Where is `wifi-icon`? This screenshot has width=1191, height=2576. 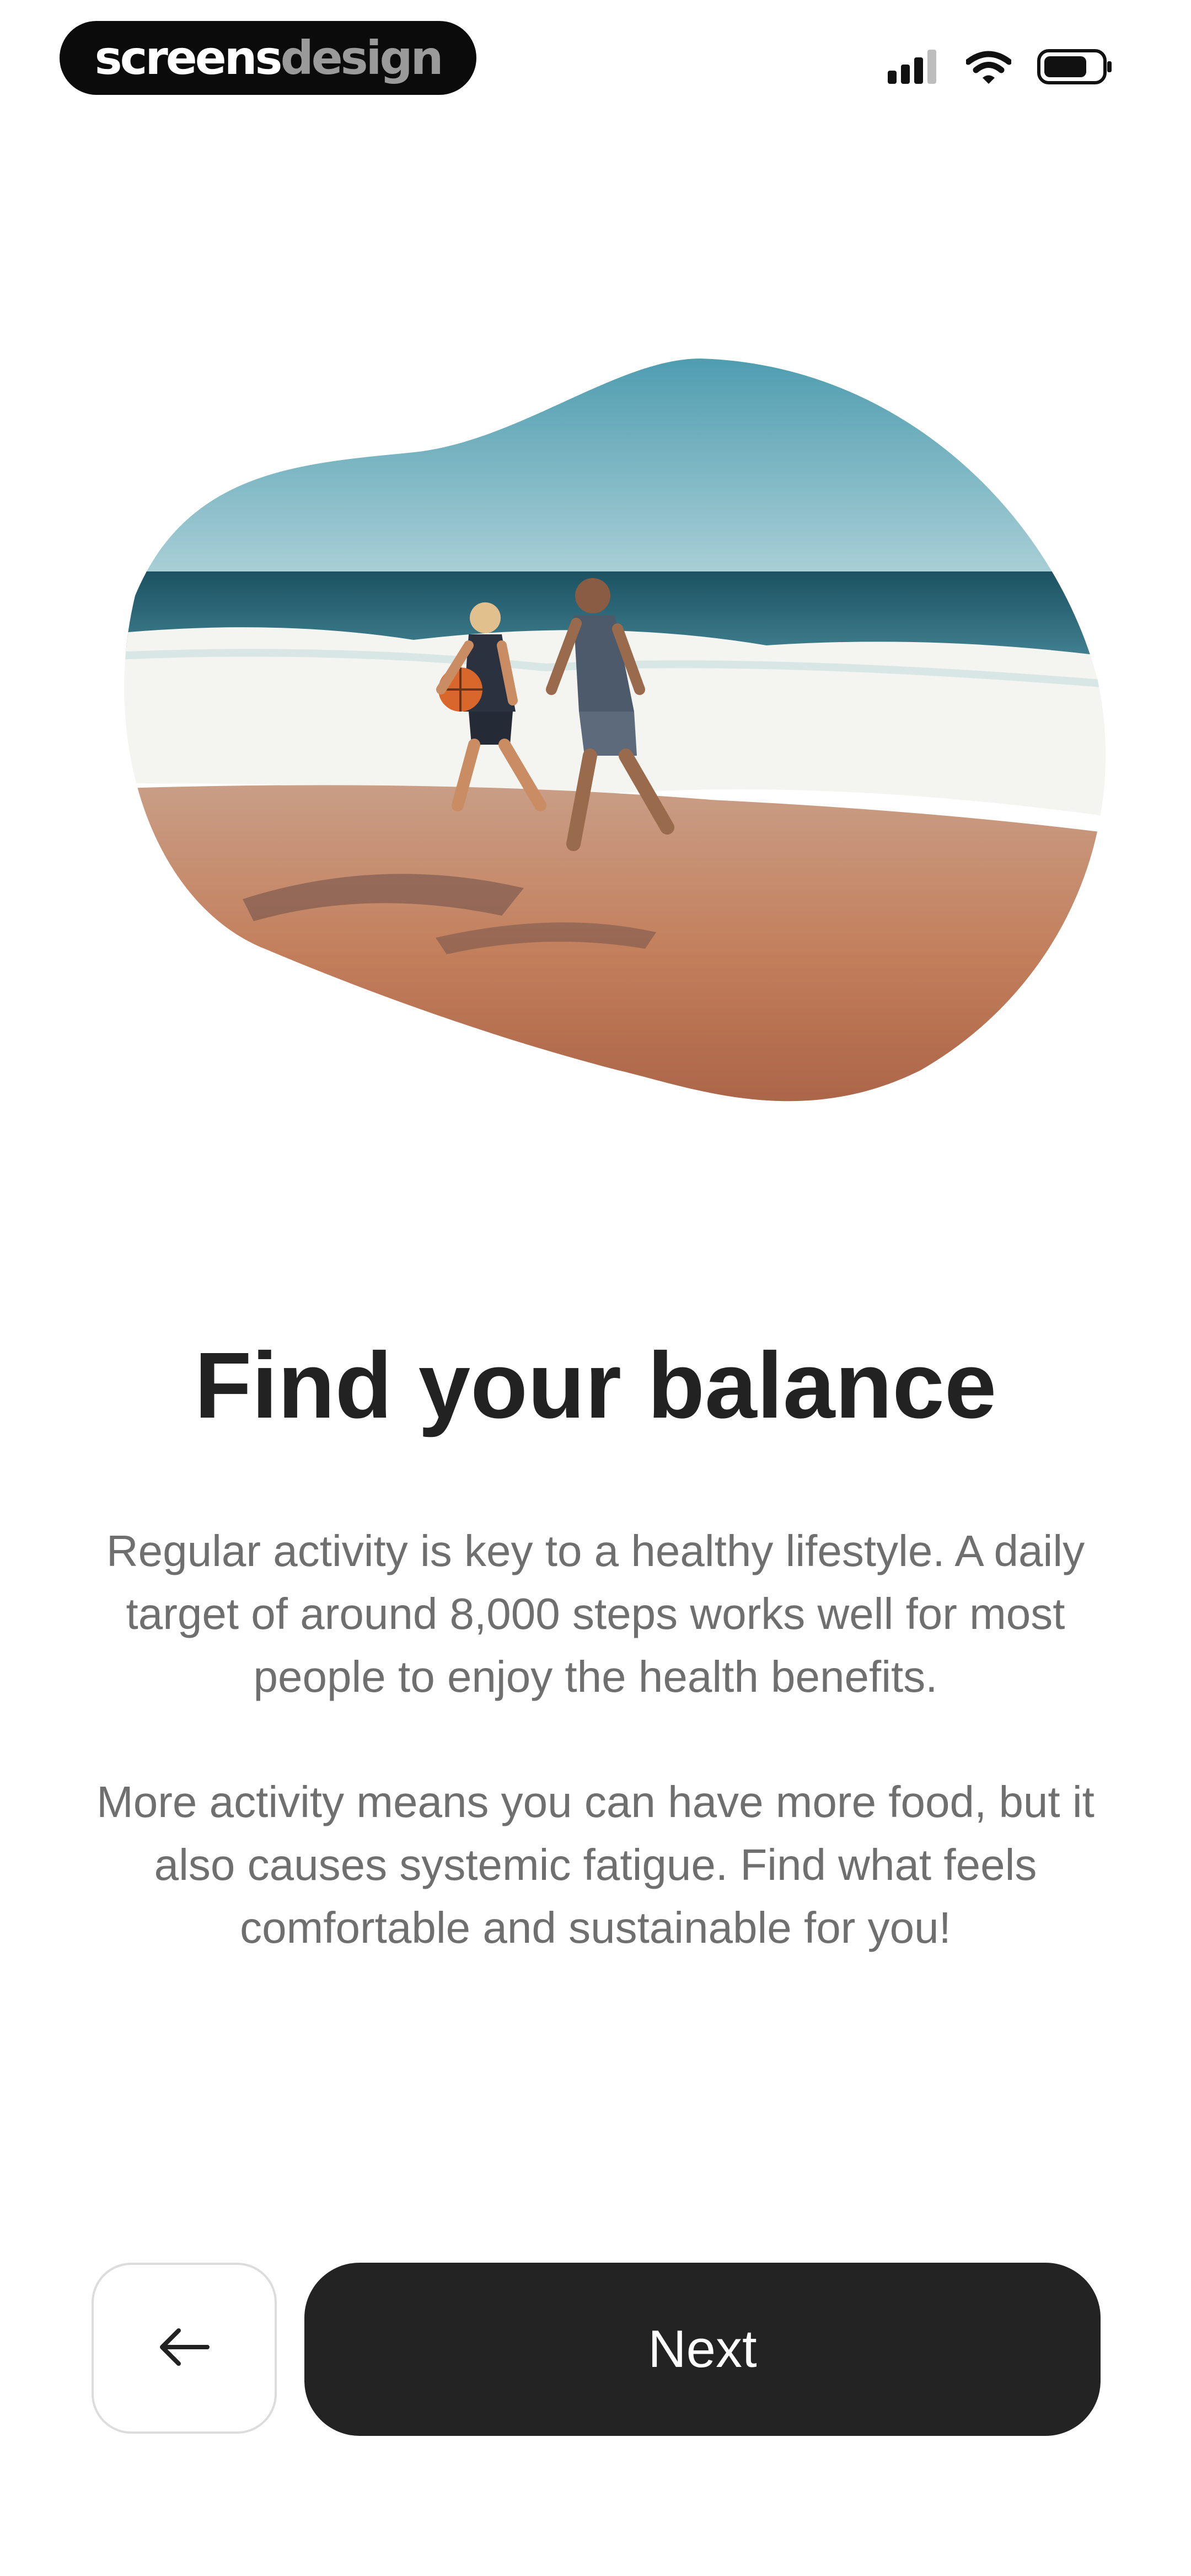
wifi-icon is located at coordinates (988, 68).